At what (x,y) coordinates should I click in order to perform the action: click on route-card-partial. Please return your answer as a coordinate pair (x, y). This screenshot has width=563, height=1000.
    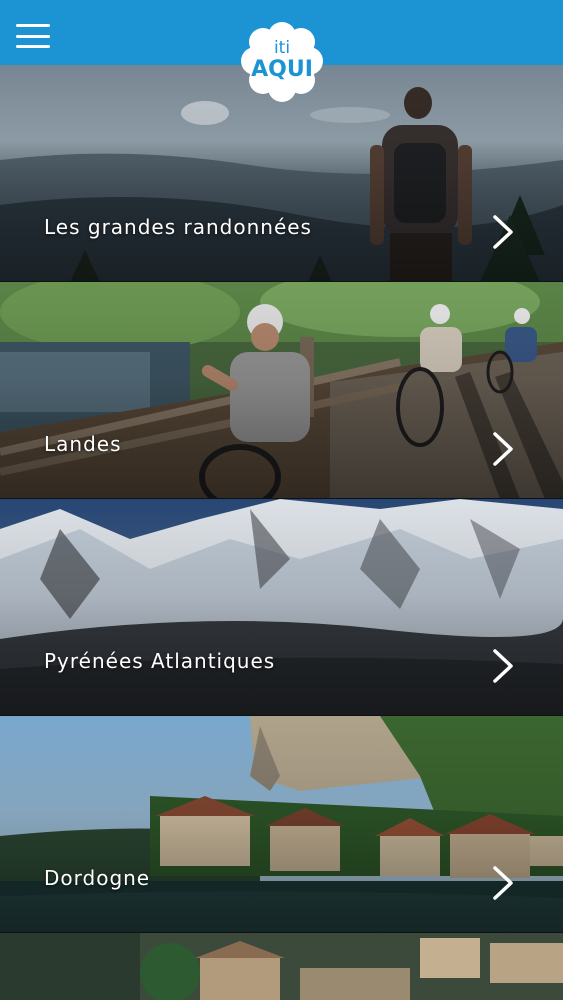
    Looking at the image, I should click on (281, 966).